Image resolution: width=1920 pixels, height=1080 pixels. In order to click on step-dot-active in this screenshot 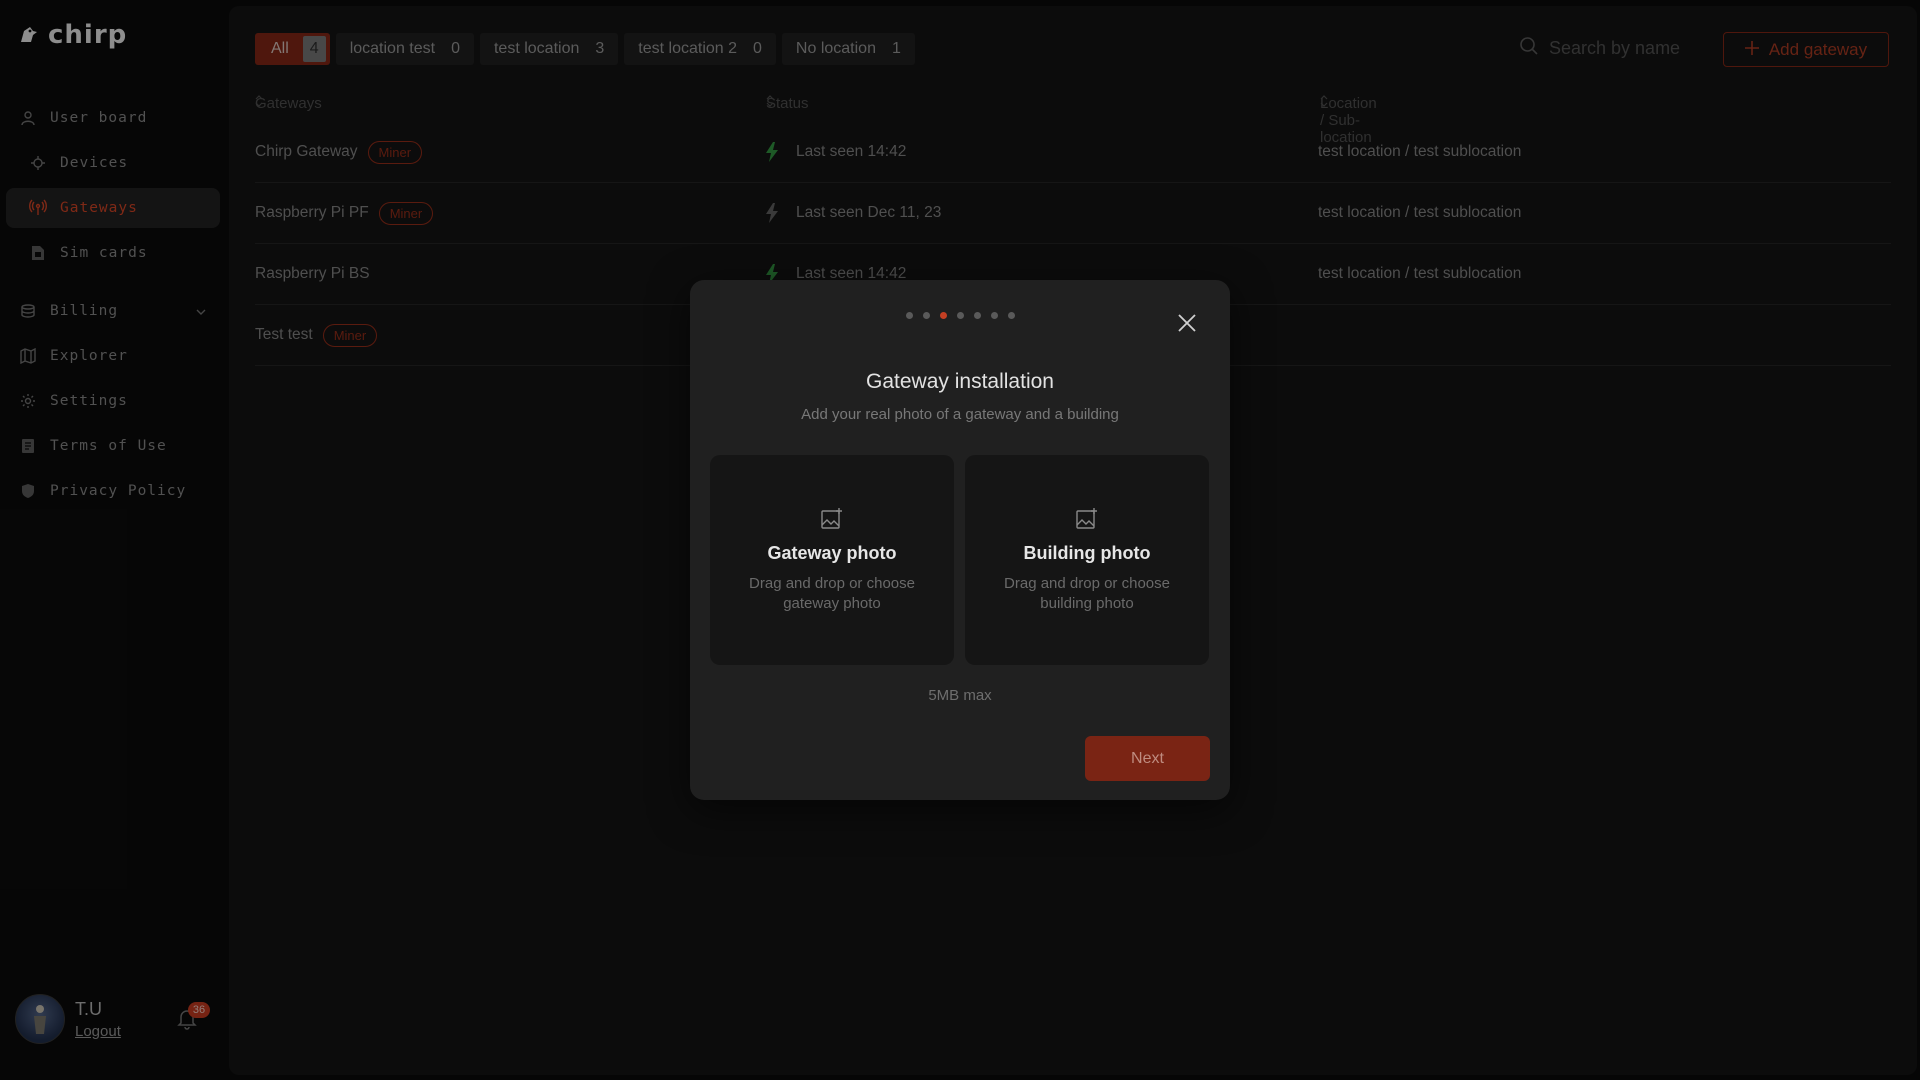, I will do `click(943, 315)`.